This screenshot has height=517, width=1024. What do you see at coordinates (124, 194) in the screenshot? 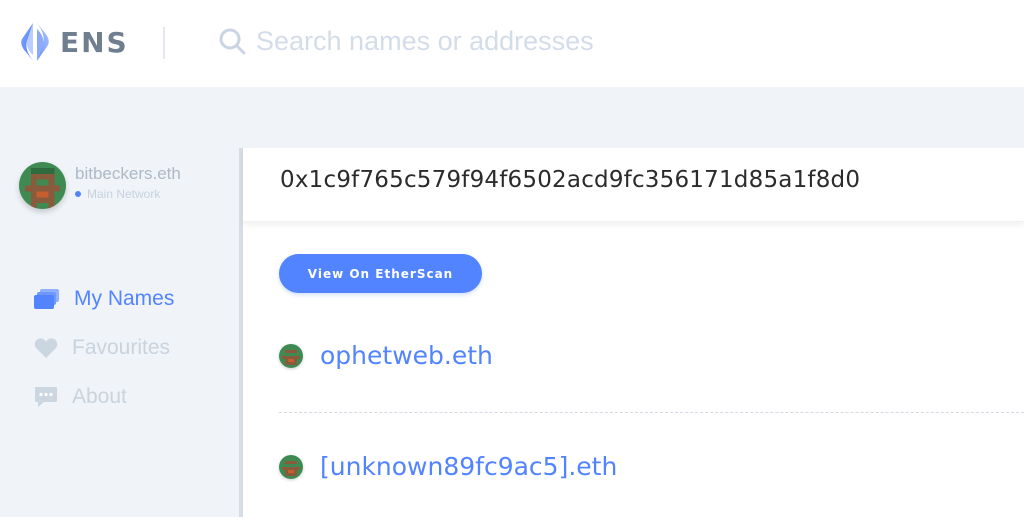
I see `network-label: Main Network` at bounding box center [124, 194].